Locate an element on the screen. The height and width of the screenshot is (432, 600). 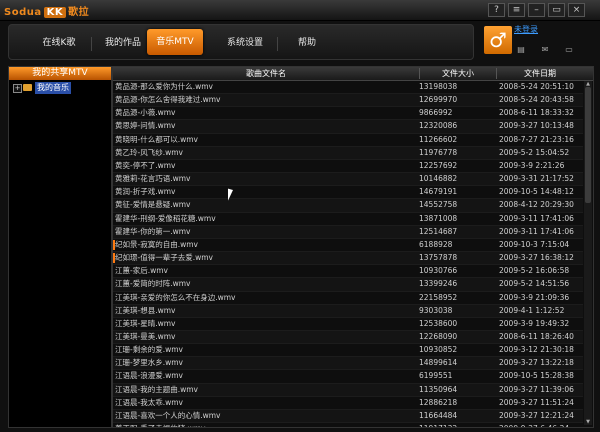
app-logo: Sodua KK 歌拉 is located at coordinates (46, 10).